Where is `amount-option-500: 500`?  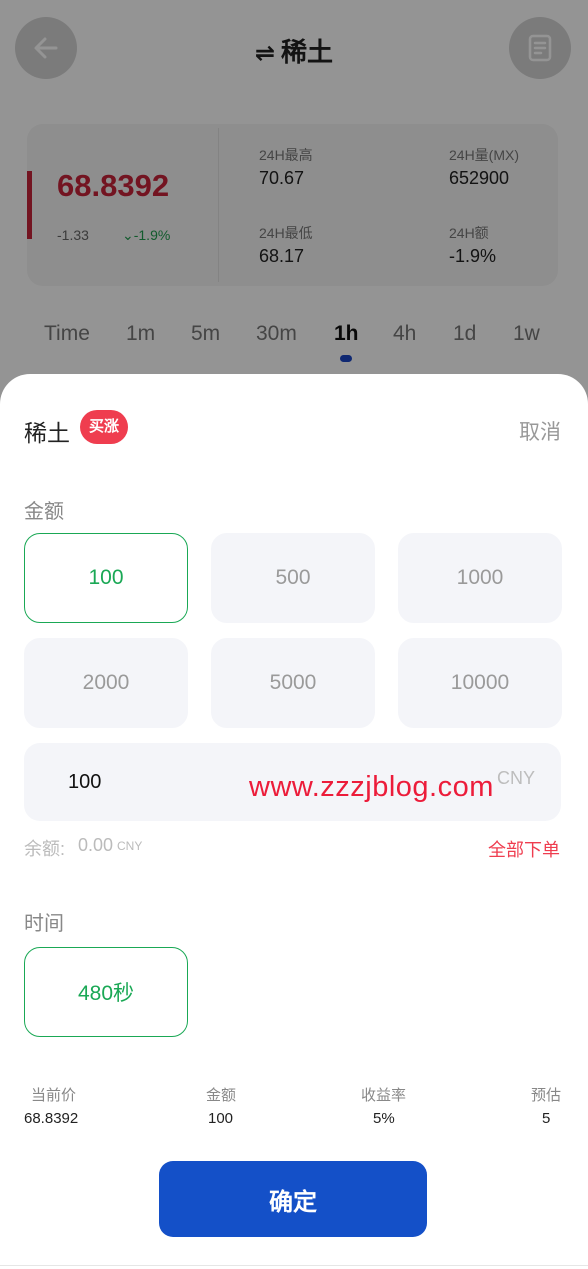 amount-option-500: 500 is located at coordinates (293, 578).